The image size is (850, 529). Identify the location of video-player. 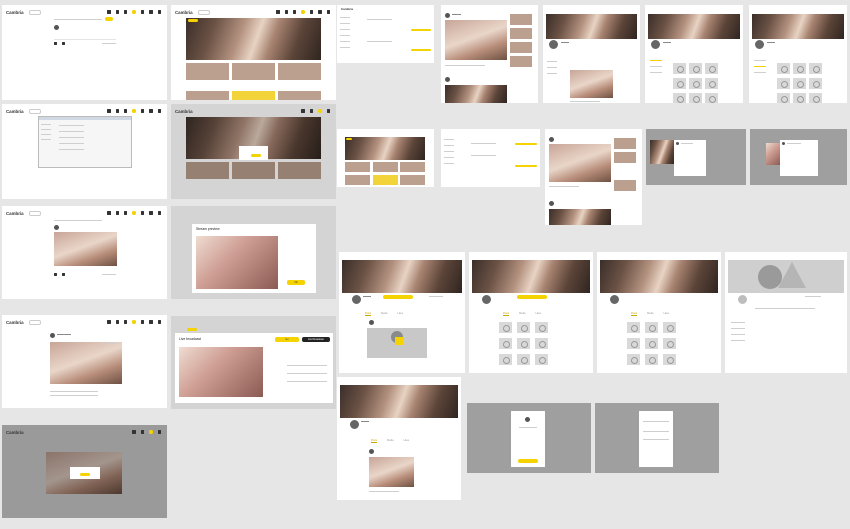
(773, 154).